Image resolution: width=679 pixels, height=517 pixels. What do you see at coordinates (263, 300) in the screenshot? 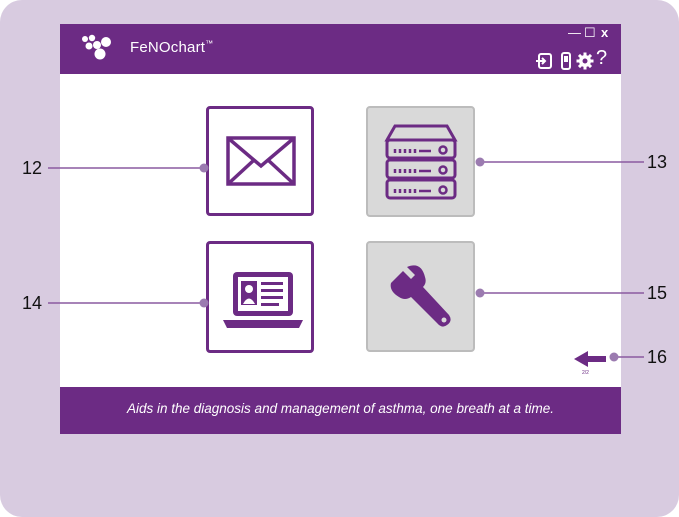
I see `laptop-profile-icon` at bounding box center [263, 300].